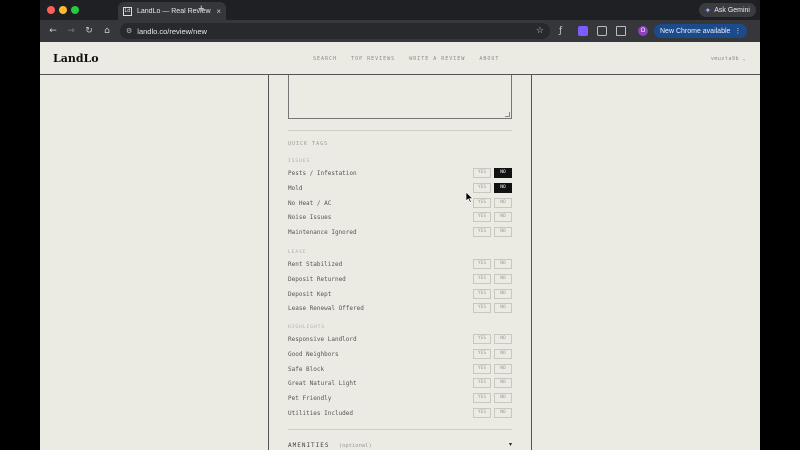 This screenshot has width=800, height=450. Describe the element at coordinates (602, 31) in the screenshot. I see `extensions-puzzle-icon` at that location.